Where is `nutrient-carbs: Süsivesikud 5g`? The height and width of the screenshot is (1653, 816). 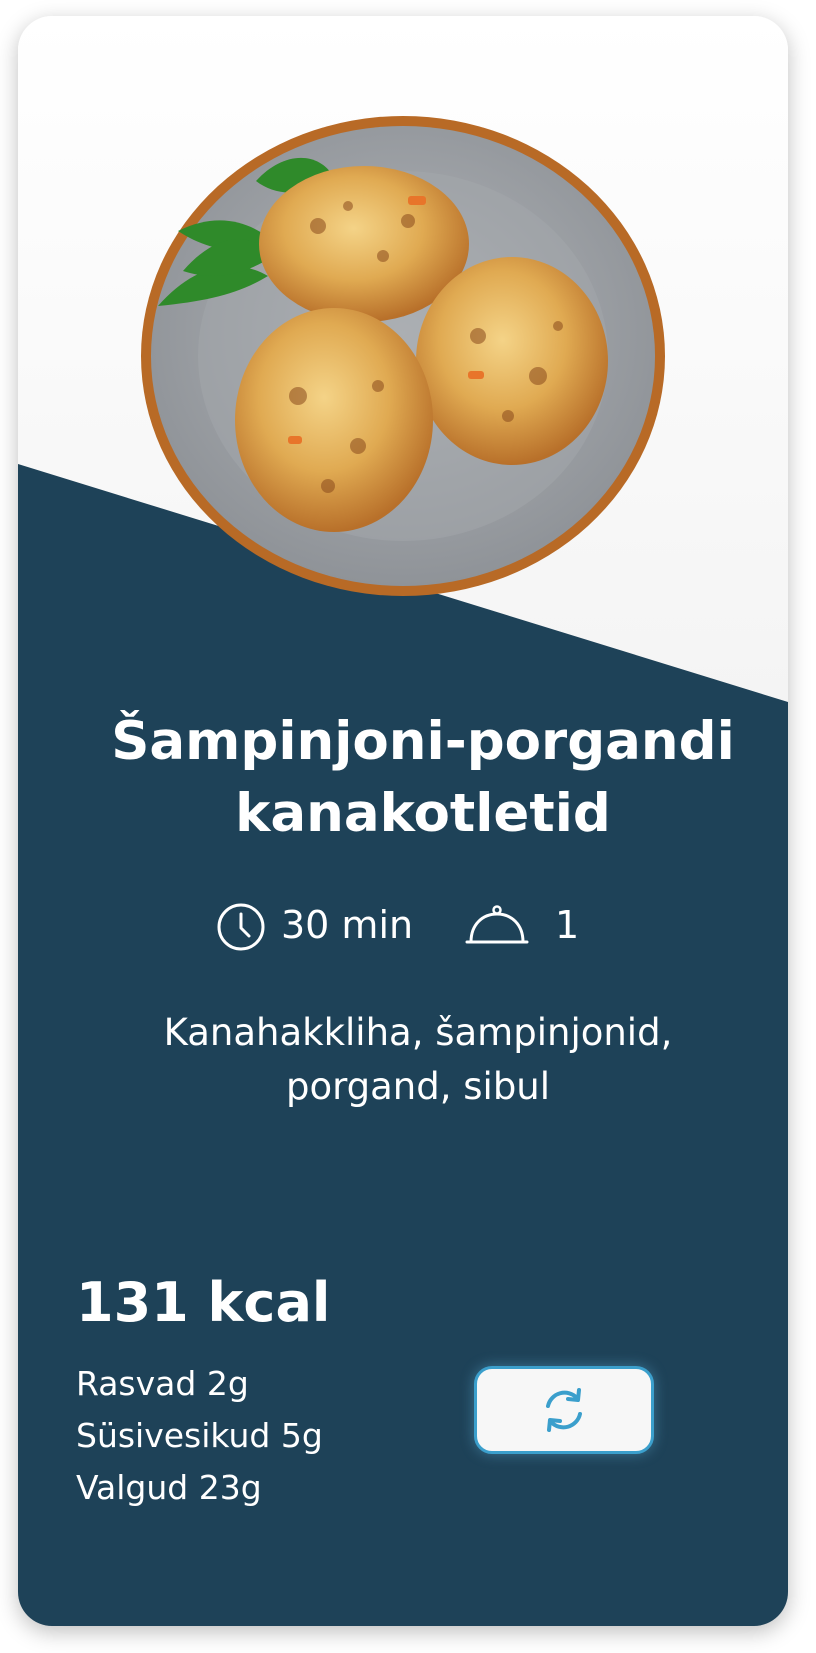 nutrient-carbs: Süsivesikud 5g is located at coordinates (199, 1436).